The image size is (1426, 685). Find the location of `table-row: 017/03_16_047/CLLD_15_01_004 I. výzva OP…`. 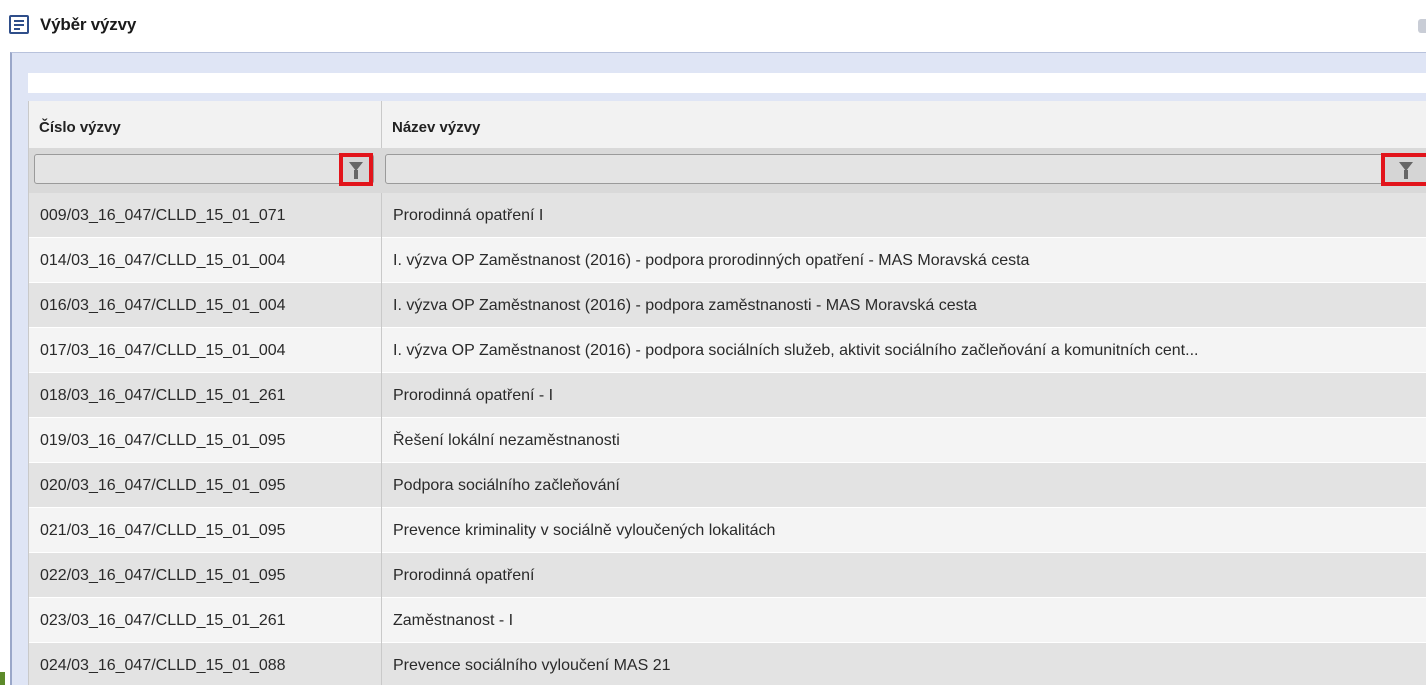

table-row: 017/03_16_047/CLLD_15_01_004 I. výzva OP… is located at coordinates (727, 350).